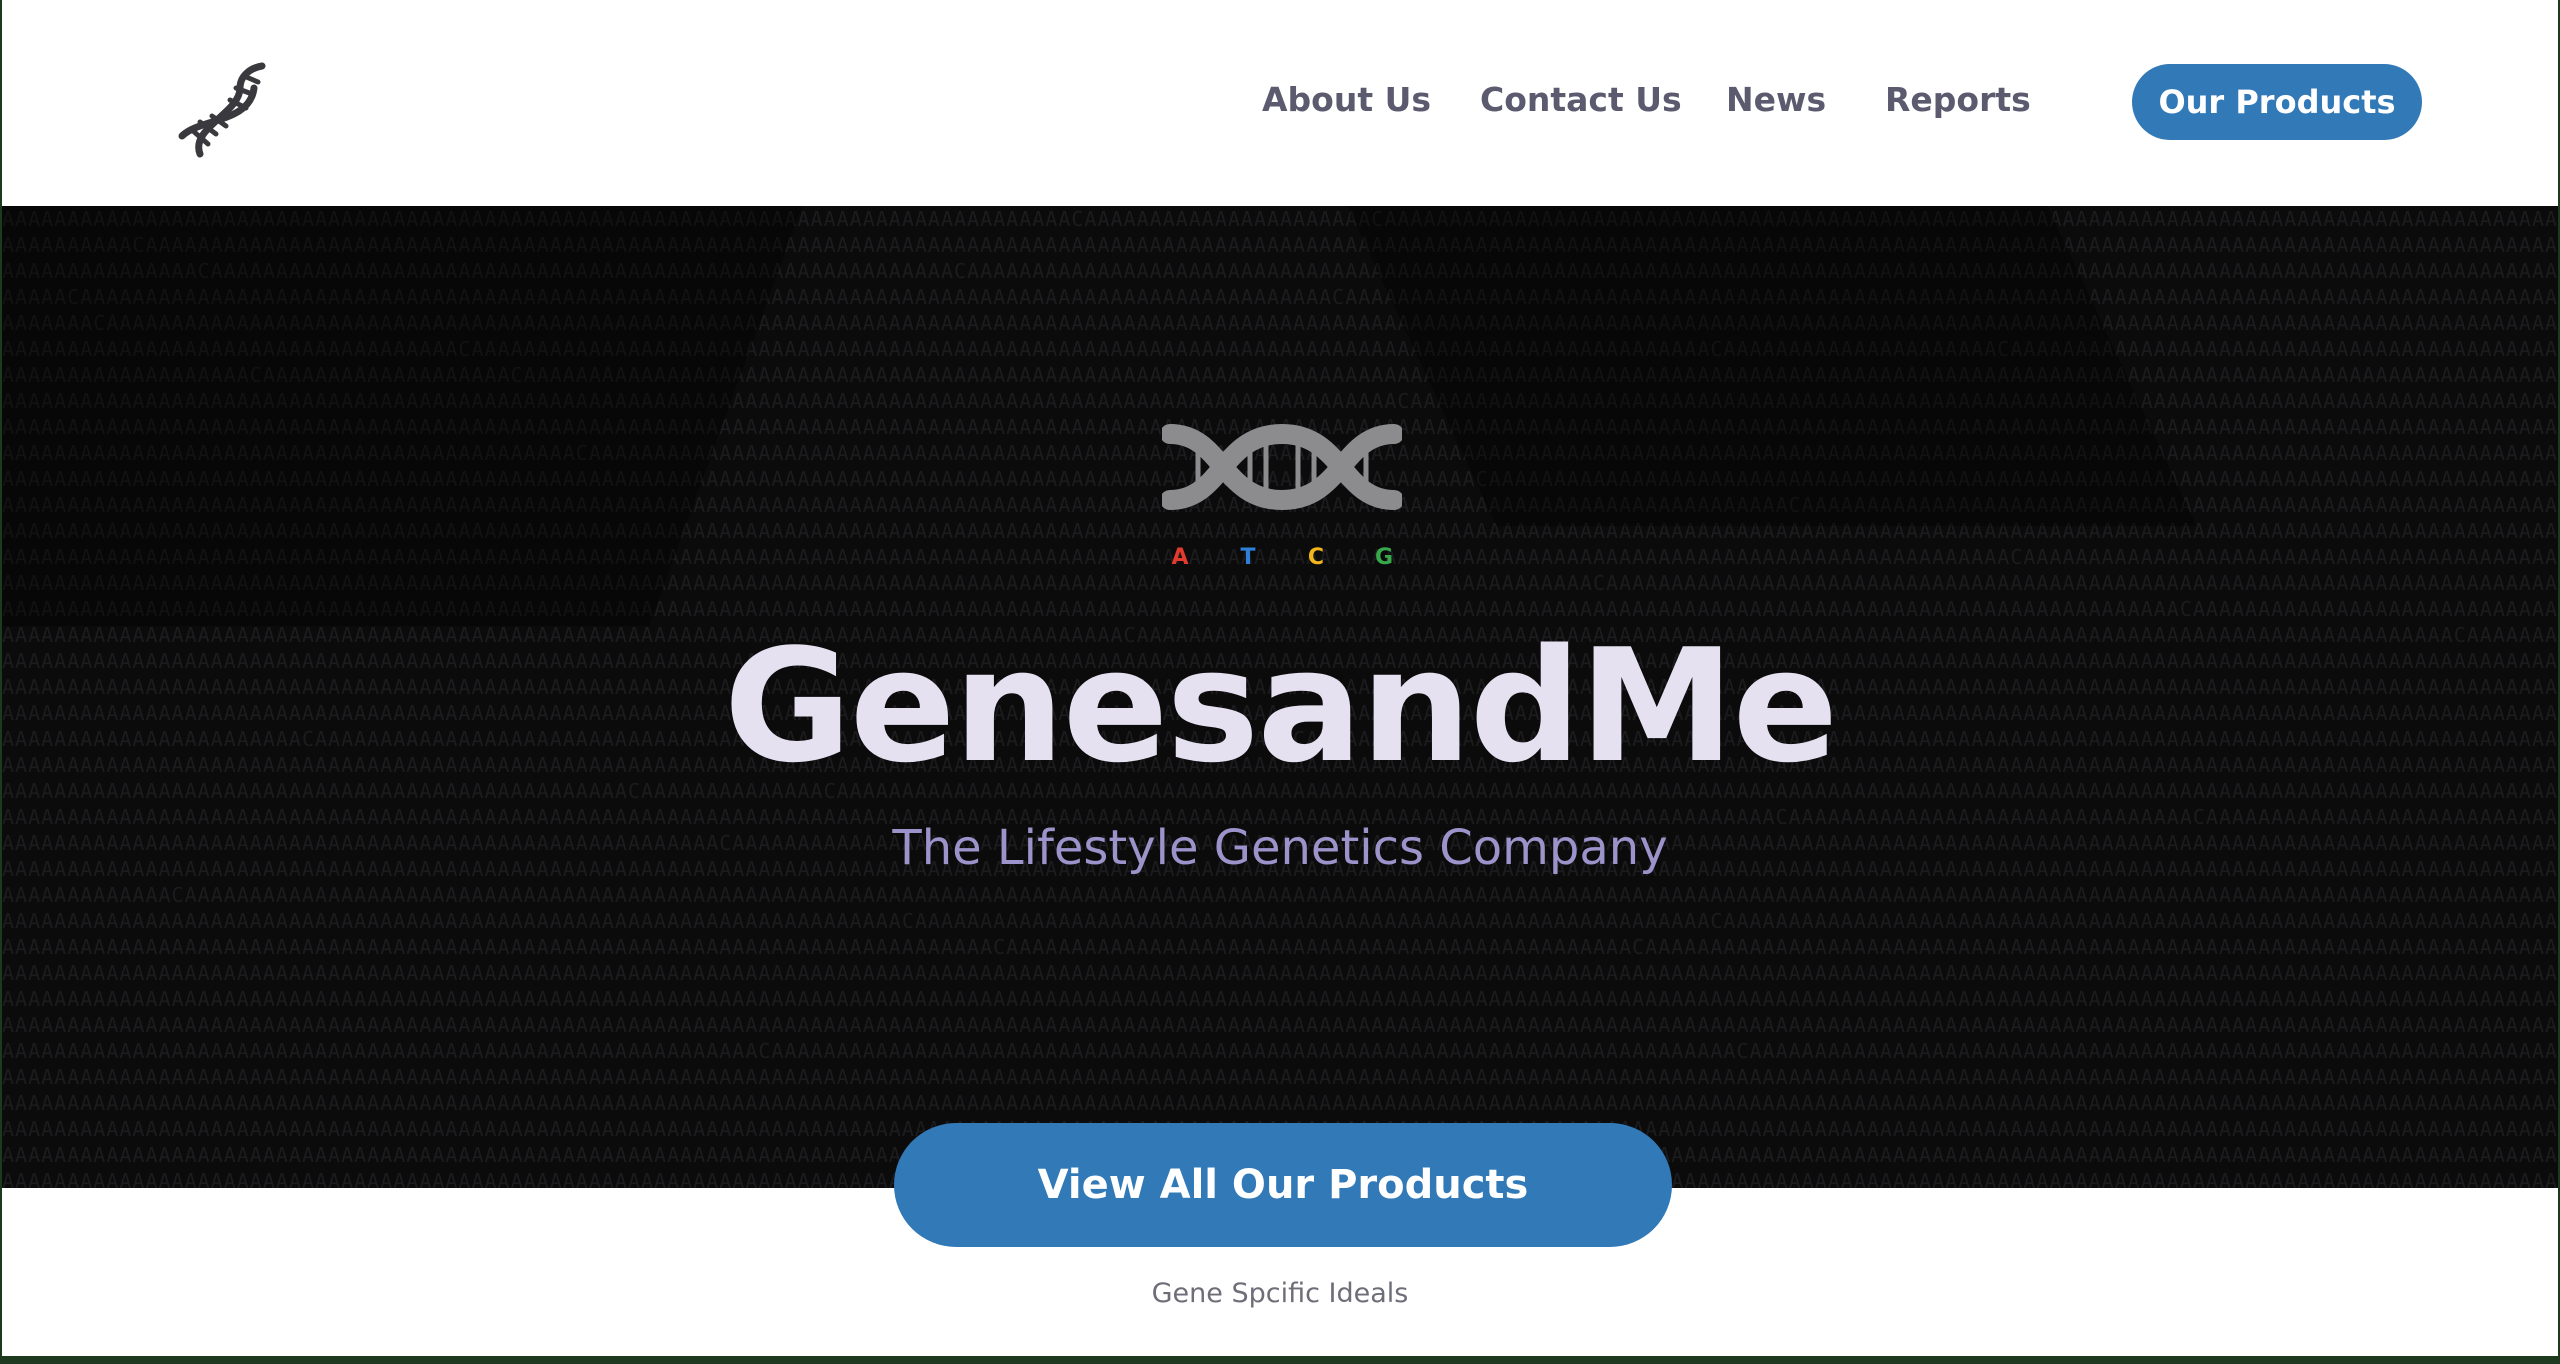 The image size is (2560, 1364). Describe the element at coordinates (1247, 557) in the screenshot. I see `emblem-letter-t: T` at that location.